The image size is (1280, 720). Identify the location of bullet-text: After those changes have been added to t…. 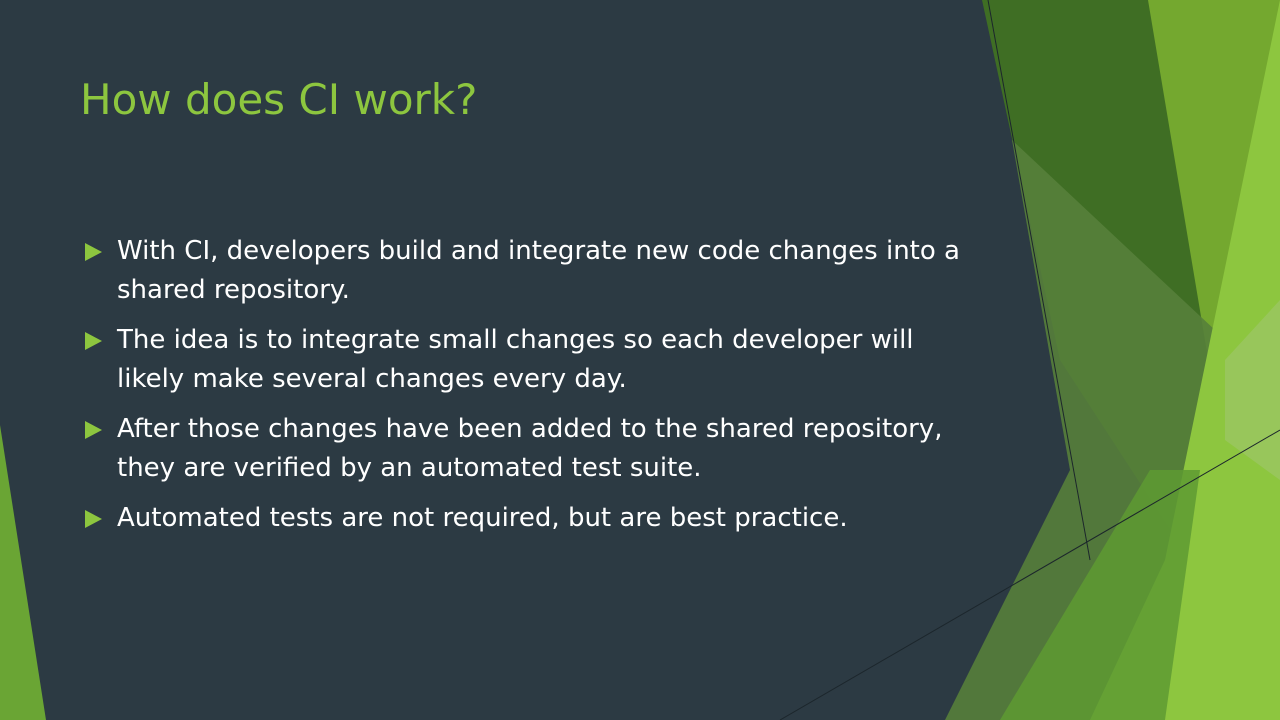
(530, 448).